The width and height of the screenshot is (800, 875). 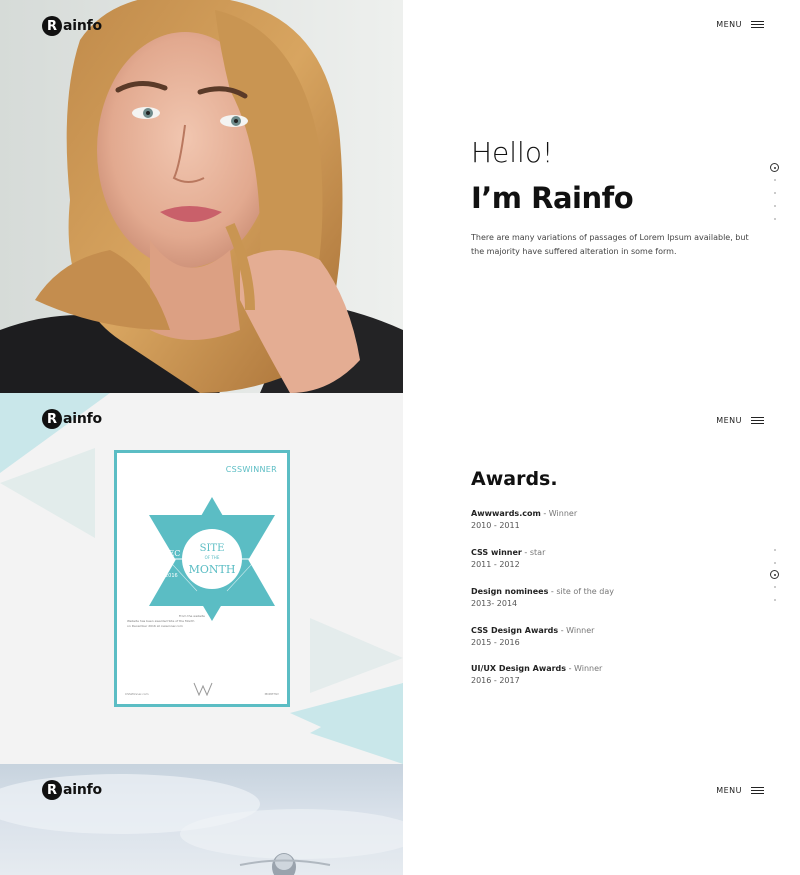 I want to click on award-name: CSS winner, so click(x=496, y=552).